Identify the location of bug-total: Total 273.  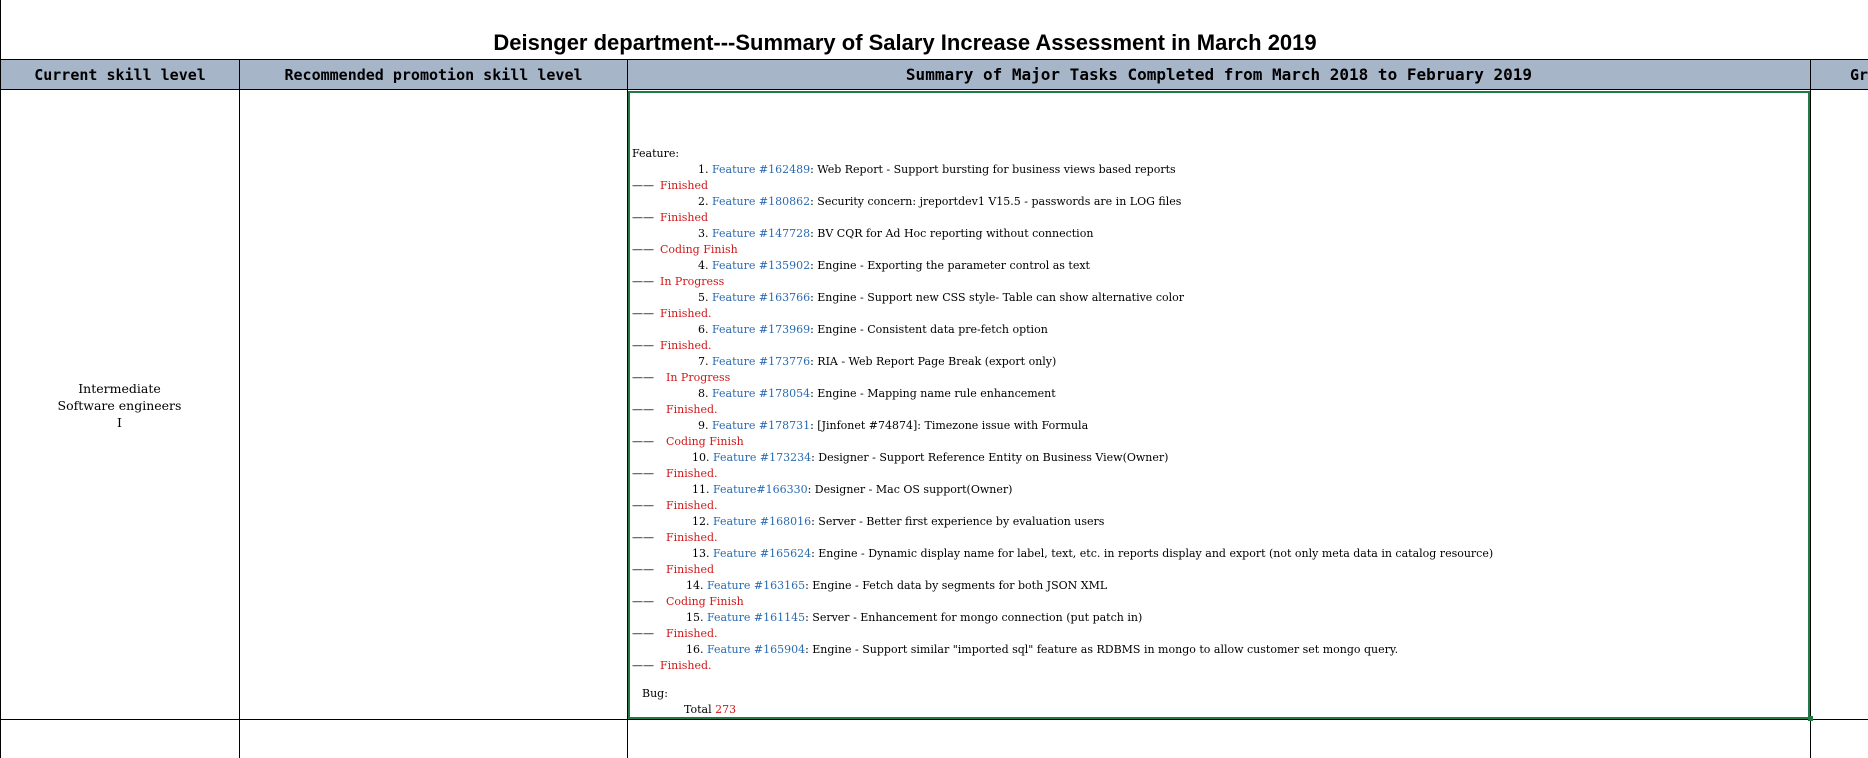
(710, 710).